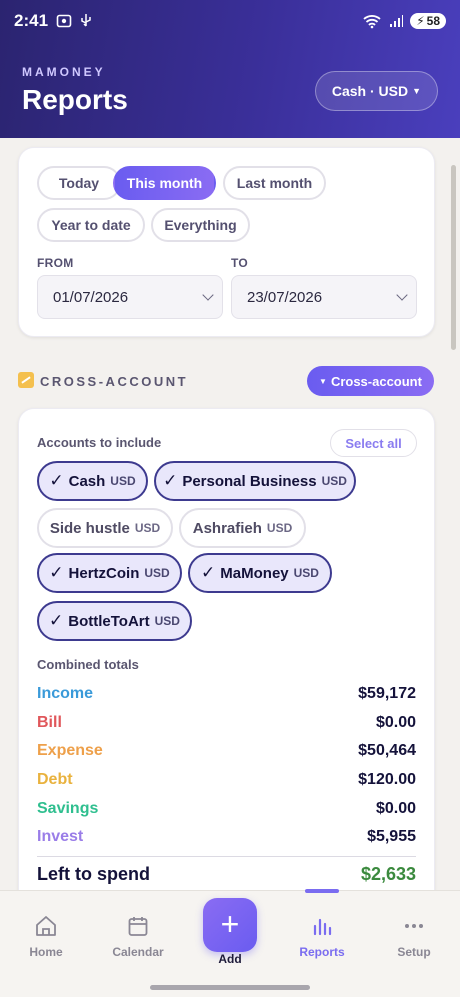 The width and height of the screenshot is (460, 997). What do you see at coordinates (226, 856) in the screenshot?
I see `totals-divider` at bounding box center [226, 856].